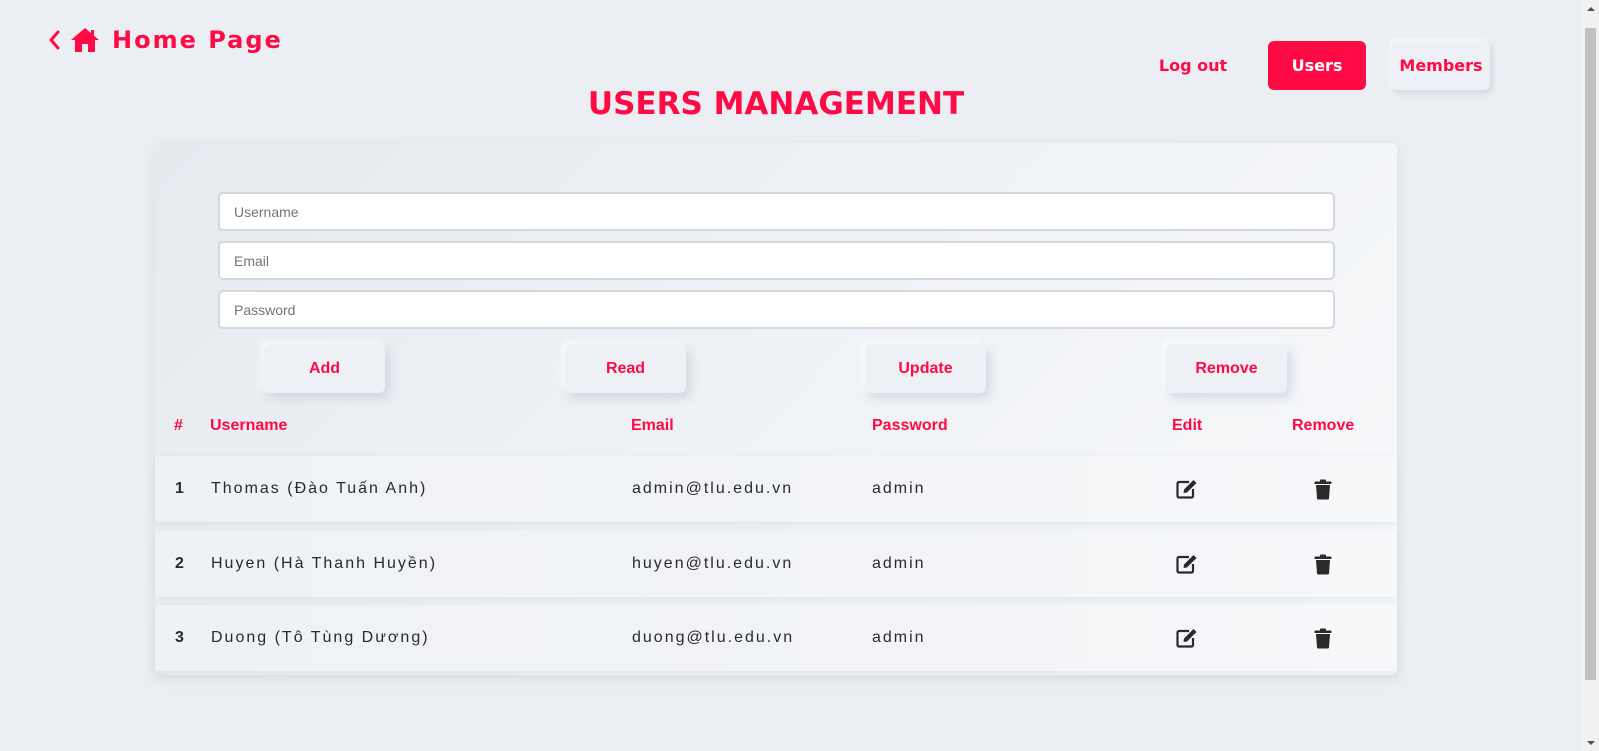 This screenshot has height=751, width=1599. What do you see at coordinates (776, 260) in the screenshot?
I see `email-input` at bounding box center [776, 260].